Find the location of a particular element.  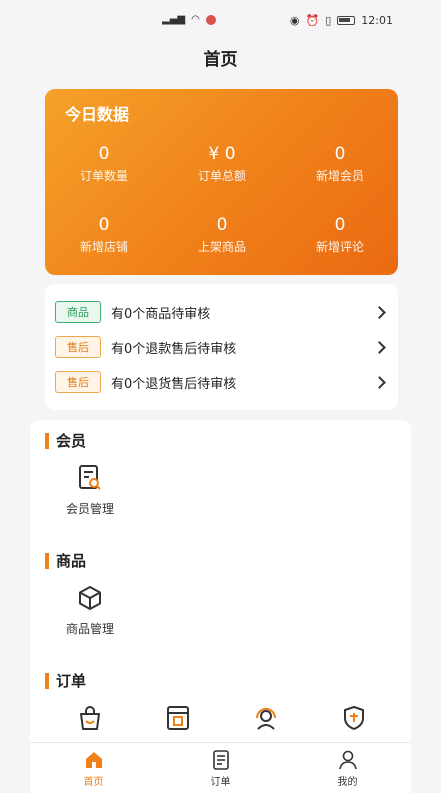

stat-new-stores: 0 新增店铺 is located at coordinates (104, 235).